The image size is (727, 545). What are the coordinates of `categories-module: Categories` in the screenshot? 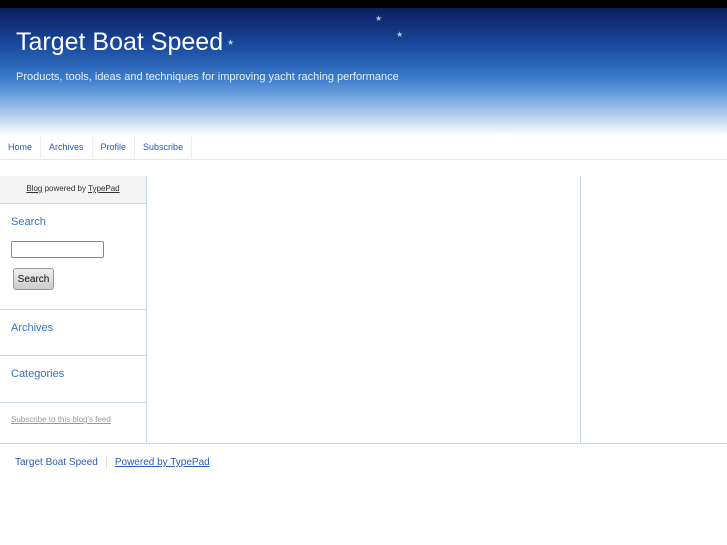 It's located at (73, 379).